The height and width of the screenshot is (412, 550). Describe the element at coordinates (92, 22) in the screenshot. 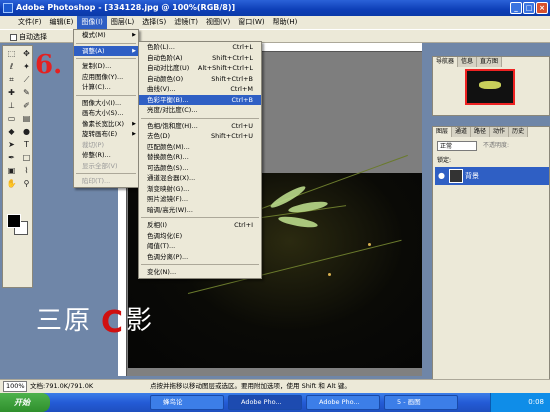

I see `menu-item: 图像(I)` at that location.